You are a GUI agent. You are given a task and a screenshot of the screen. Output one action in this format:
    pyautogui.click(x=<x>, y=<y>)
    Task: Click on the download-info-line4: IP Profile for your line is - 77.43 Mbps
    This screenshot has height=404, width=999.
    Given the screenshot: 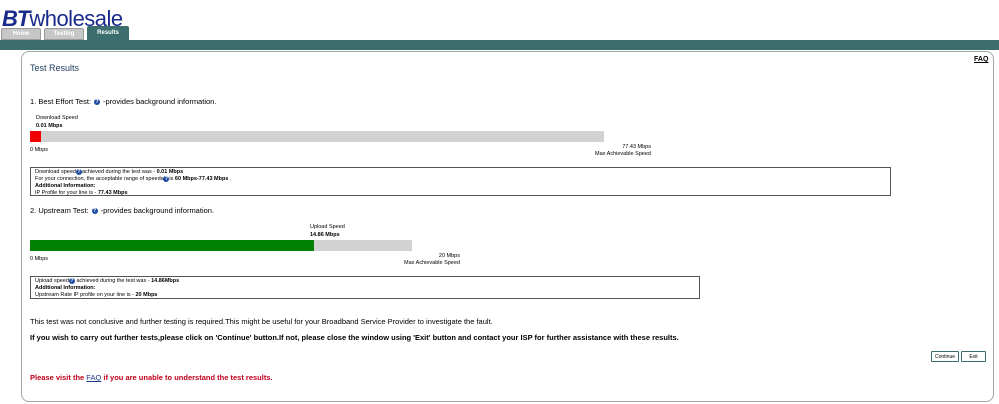 What is the action you would take?
    pyautogui.click(x=460, y=193)
    